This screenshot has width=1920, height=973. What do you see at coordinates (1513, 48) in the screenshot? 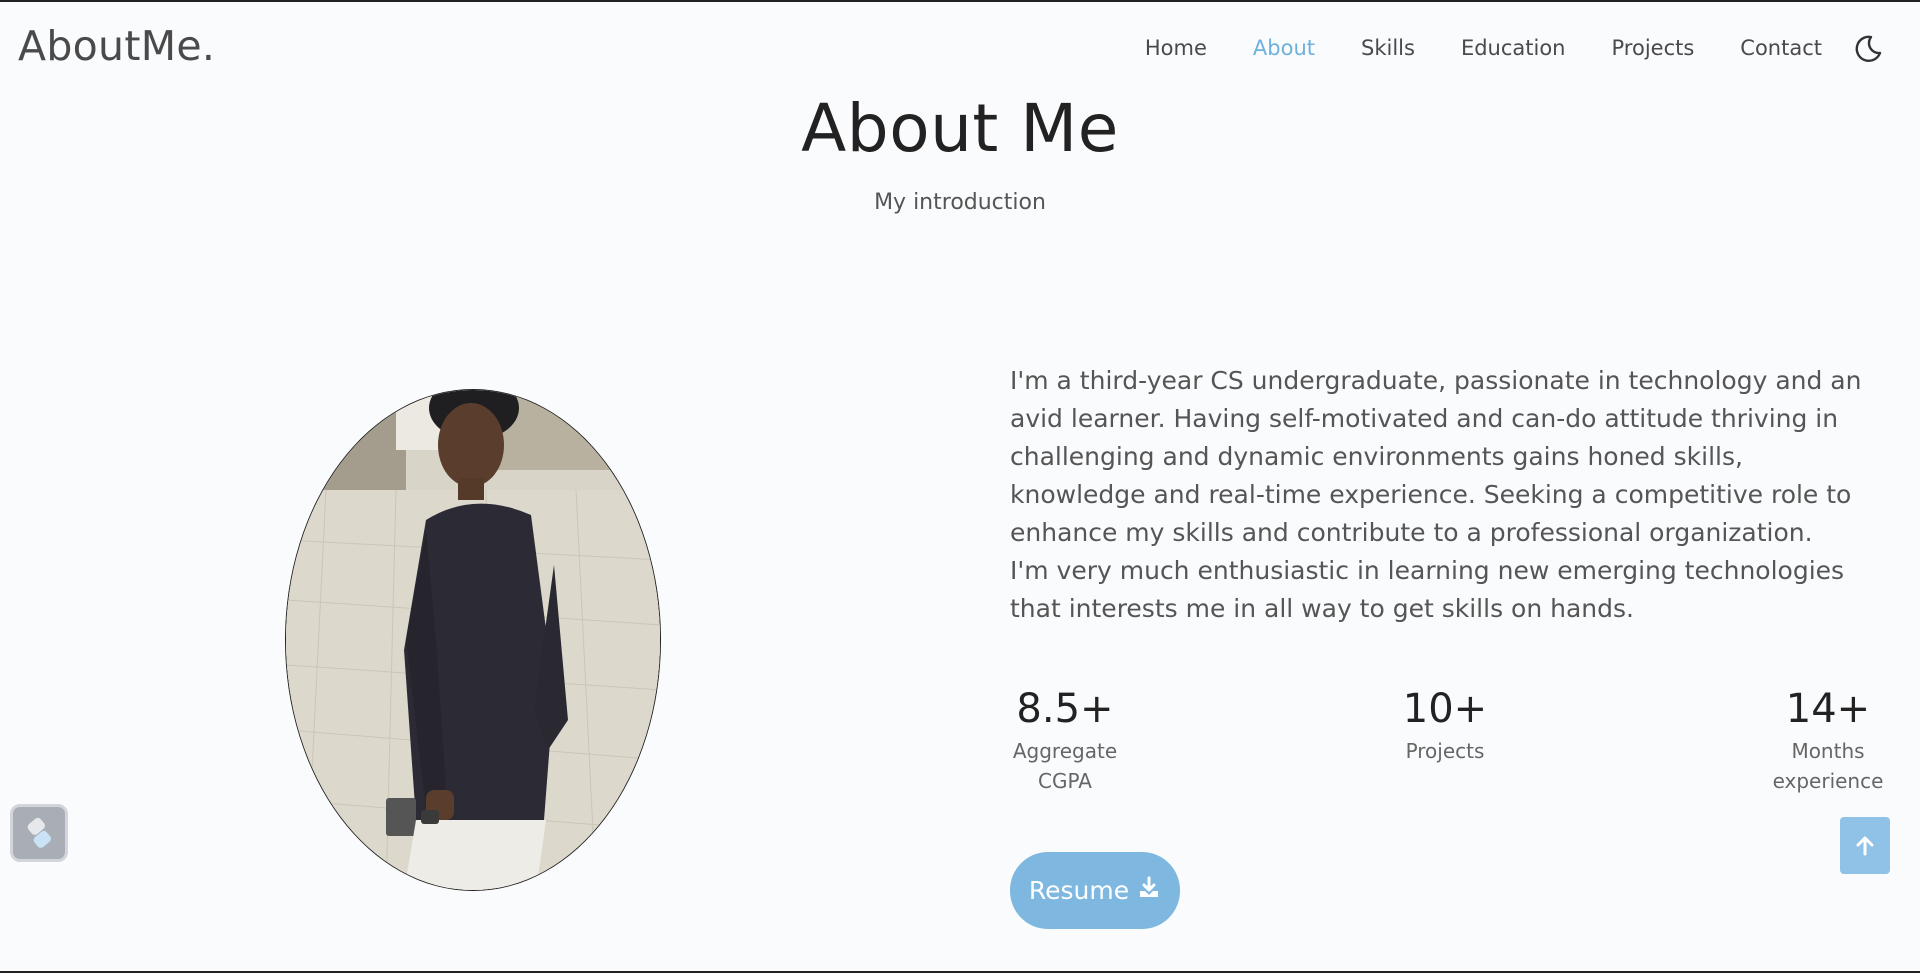
I see `nav-education: Education` at bounding box center [1513, 48].